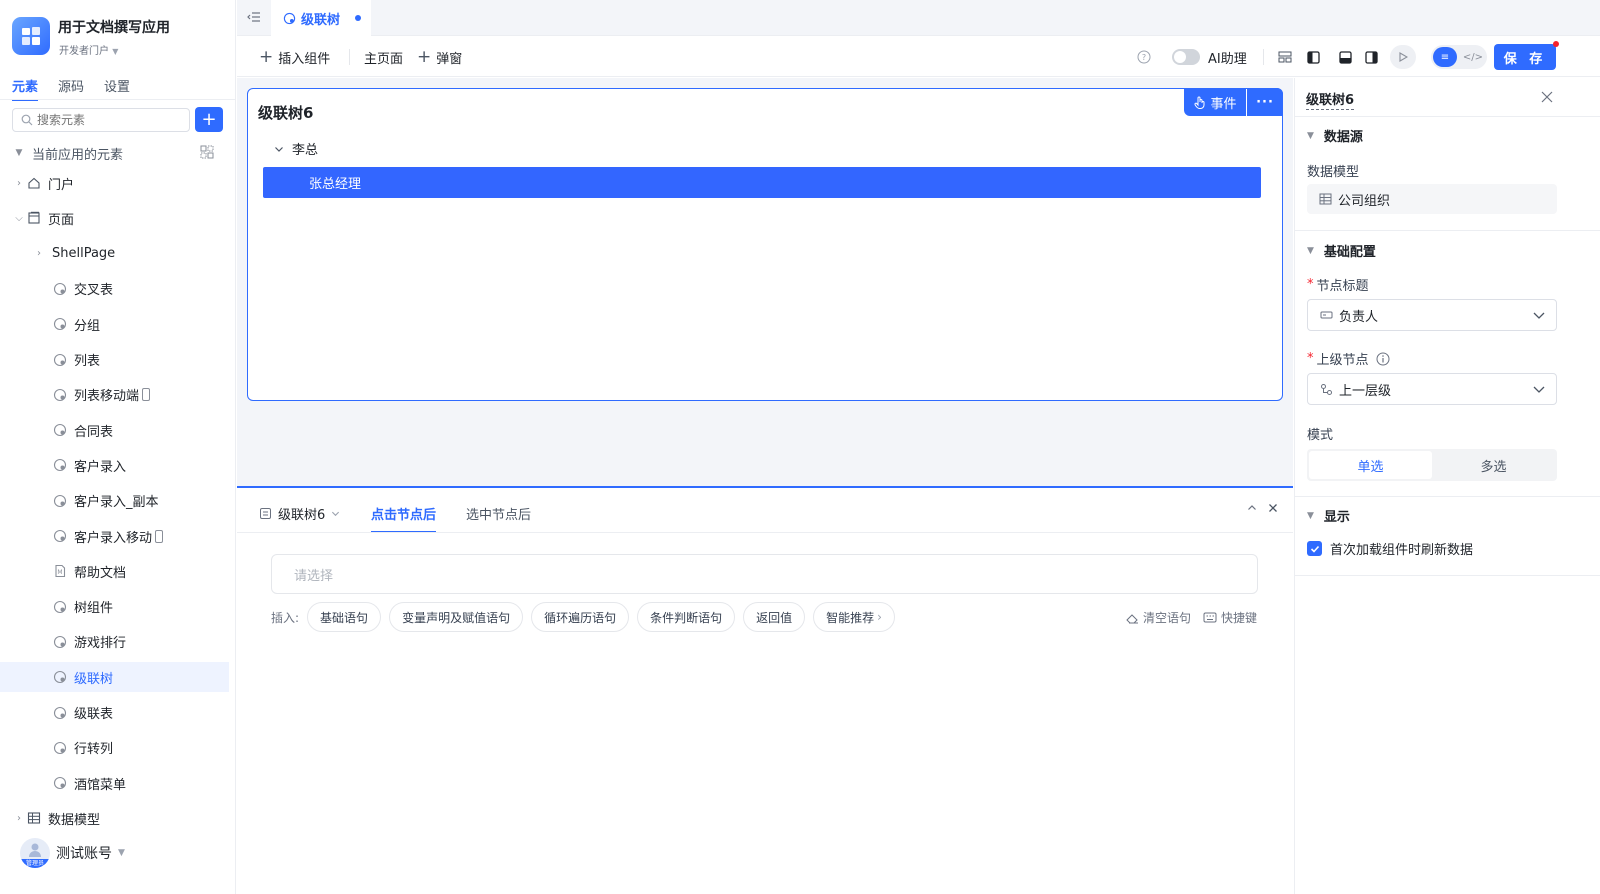  I want to click on tab-elements: 元素, so click(25, 88).